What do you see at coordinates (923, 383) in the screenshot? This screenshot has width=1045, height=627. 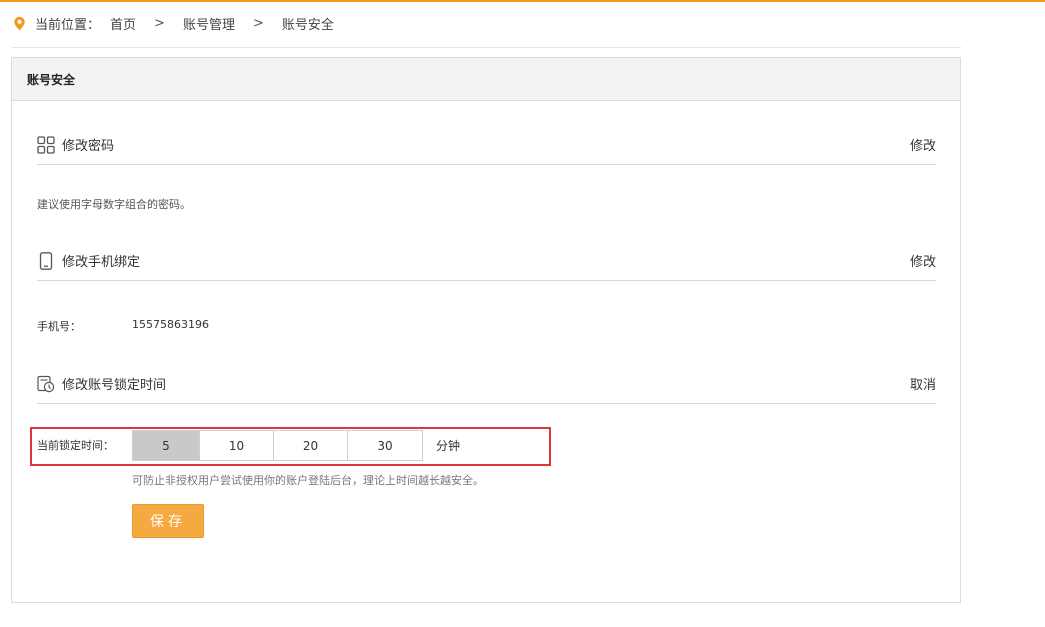 I see `cancel-lock-edit-link: 取消` at bounding box center [923, 383].